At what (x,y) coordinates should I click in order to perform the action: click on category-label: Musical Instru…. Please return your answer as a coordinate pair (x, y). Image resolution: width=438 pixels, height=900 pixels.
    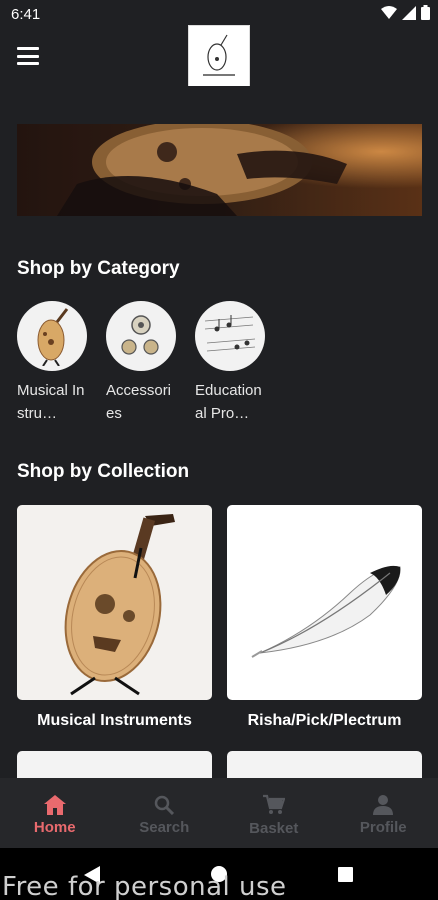
    Looking at the image, I should click on (51, 402).